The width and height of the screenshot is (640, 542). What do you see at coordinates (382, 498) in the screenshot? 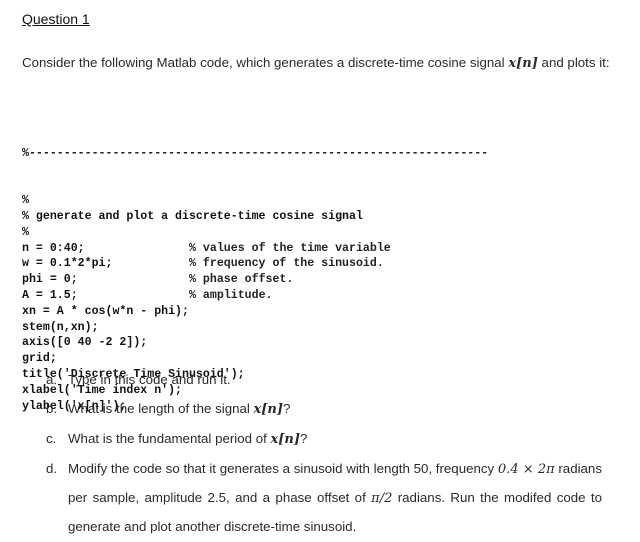
I see `phase-math: π/2` at bounding box center [382, 498].